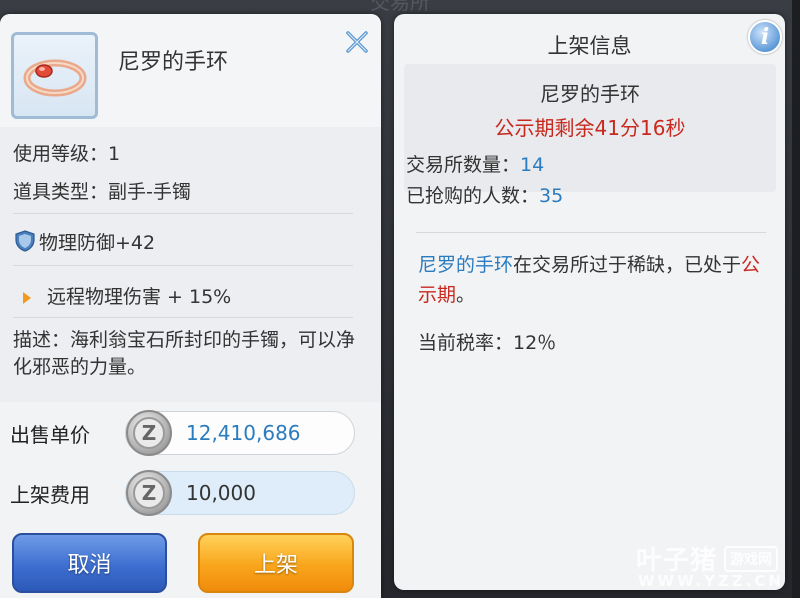 The image size is (800, 598). I want to click on close-icon, so click(357, 42).